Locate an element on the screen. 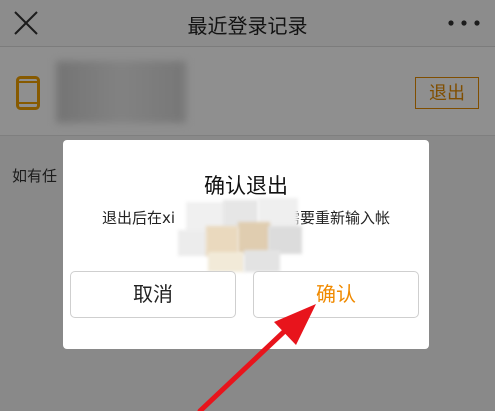 This screenshot has height=411, width=495. cancel-button: 取消 is located at coordinates (153, 294).